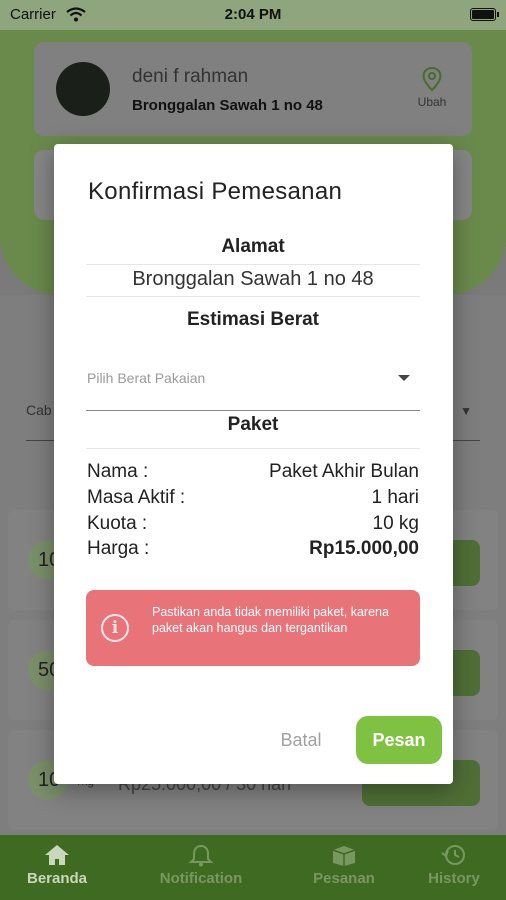 The image size is (506, 900). Describe the element at coordinates (484, 14) in the screenshot. I see `battery-icon` at that location.